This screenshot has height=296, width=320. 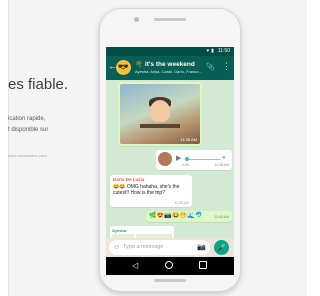 What do you see at coordinates (178, 159) in the screenshot?
I see `play-icon: ▶` at bounding box center [178, 159].